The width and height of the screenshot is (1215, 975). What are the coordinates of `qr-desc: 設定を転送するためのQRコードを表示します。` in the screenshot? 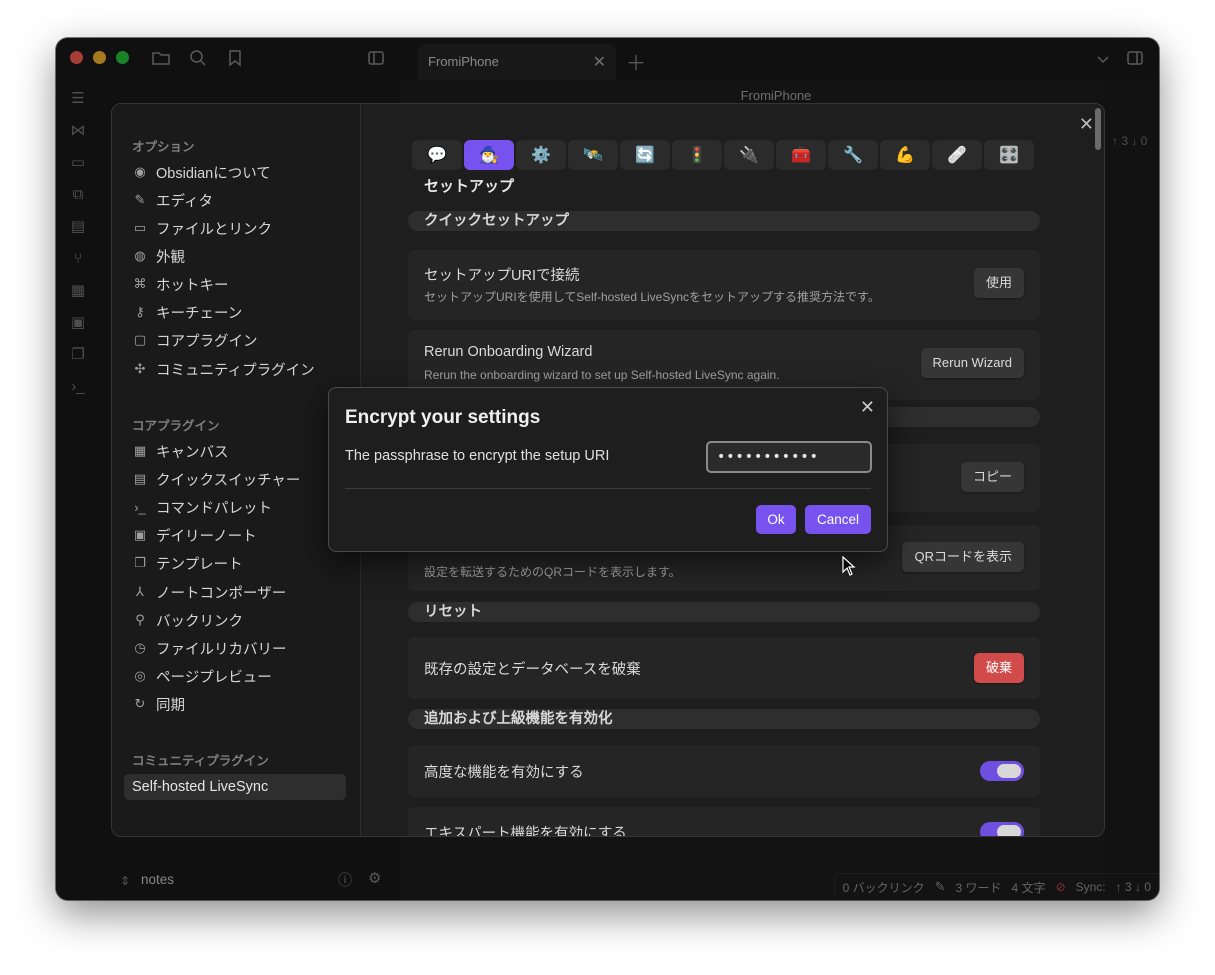 It's located at (552, 572).